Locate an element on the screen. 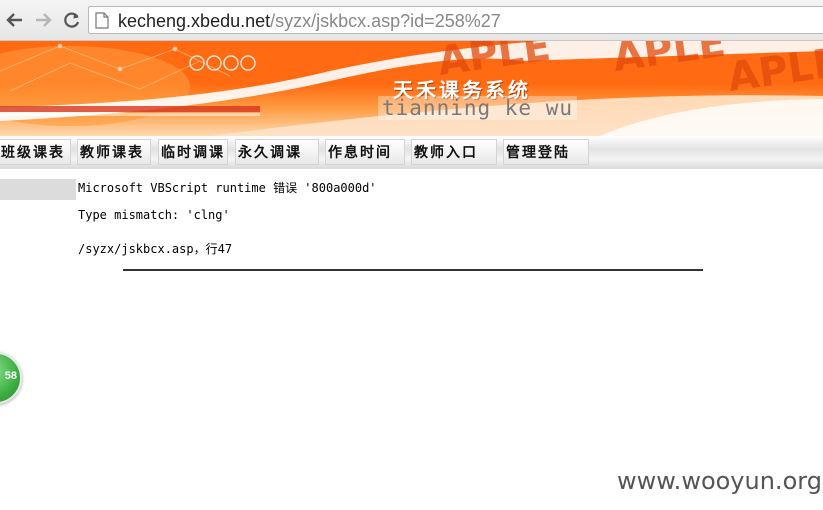 This screenshot has height=510, width=823. menu-item-teacher-schedule: 教师课表 is located at coordinates (114, 152).